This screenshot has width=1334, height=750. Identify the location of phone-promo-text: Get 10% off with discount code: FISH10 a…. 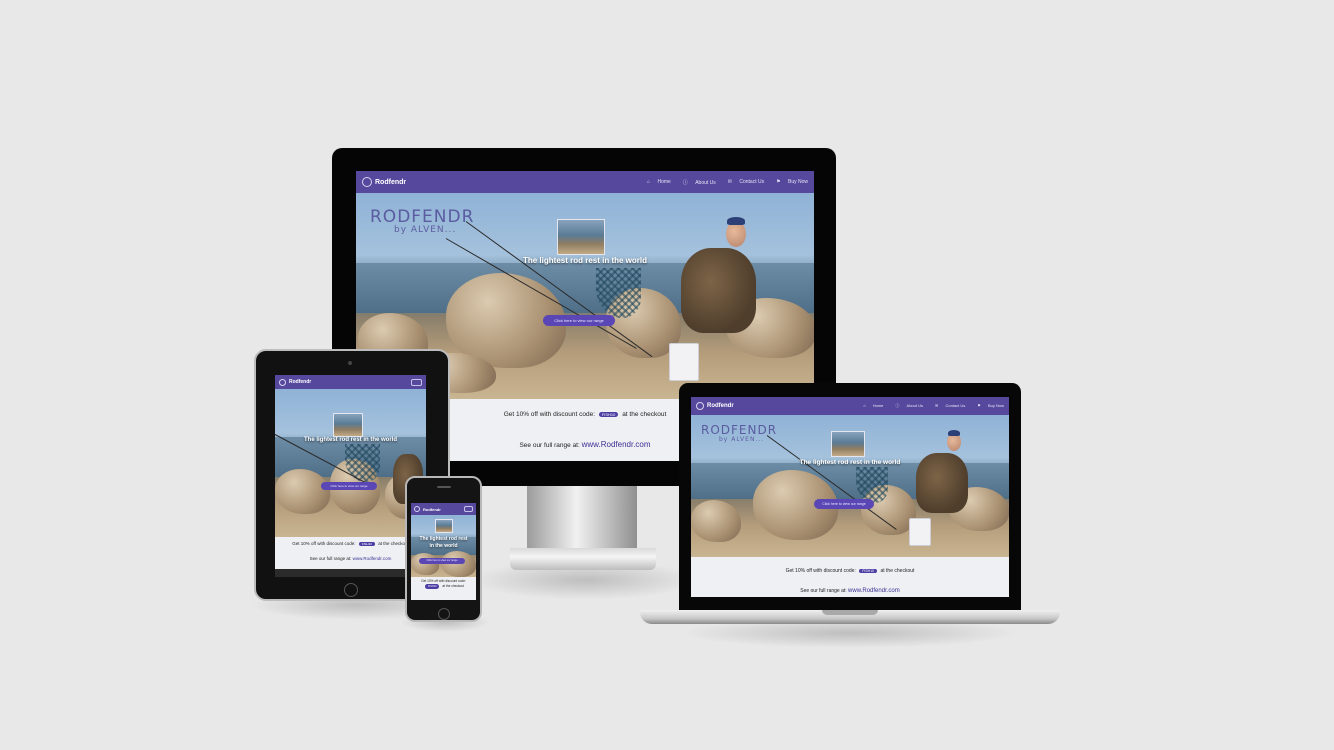
(443, 584).